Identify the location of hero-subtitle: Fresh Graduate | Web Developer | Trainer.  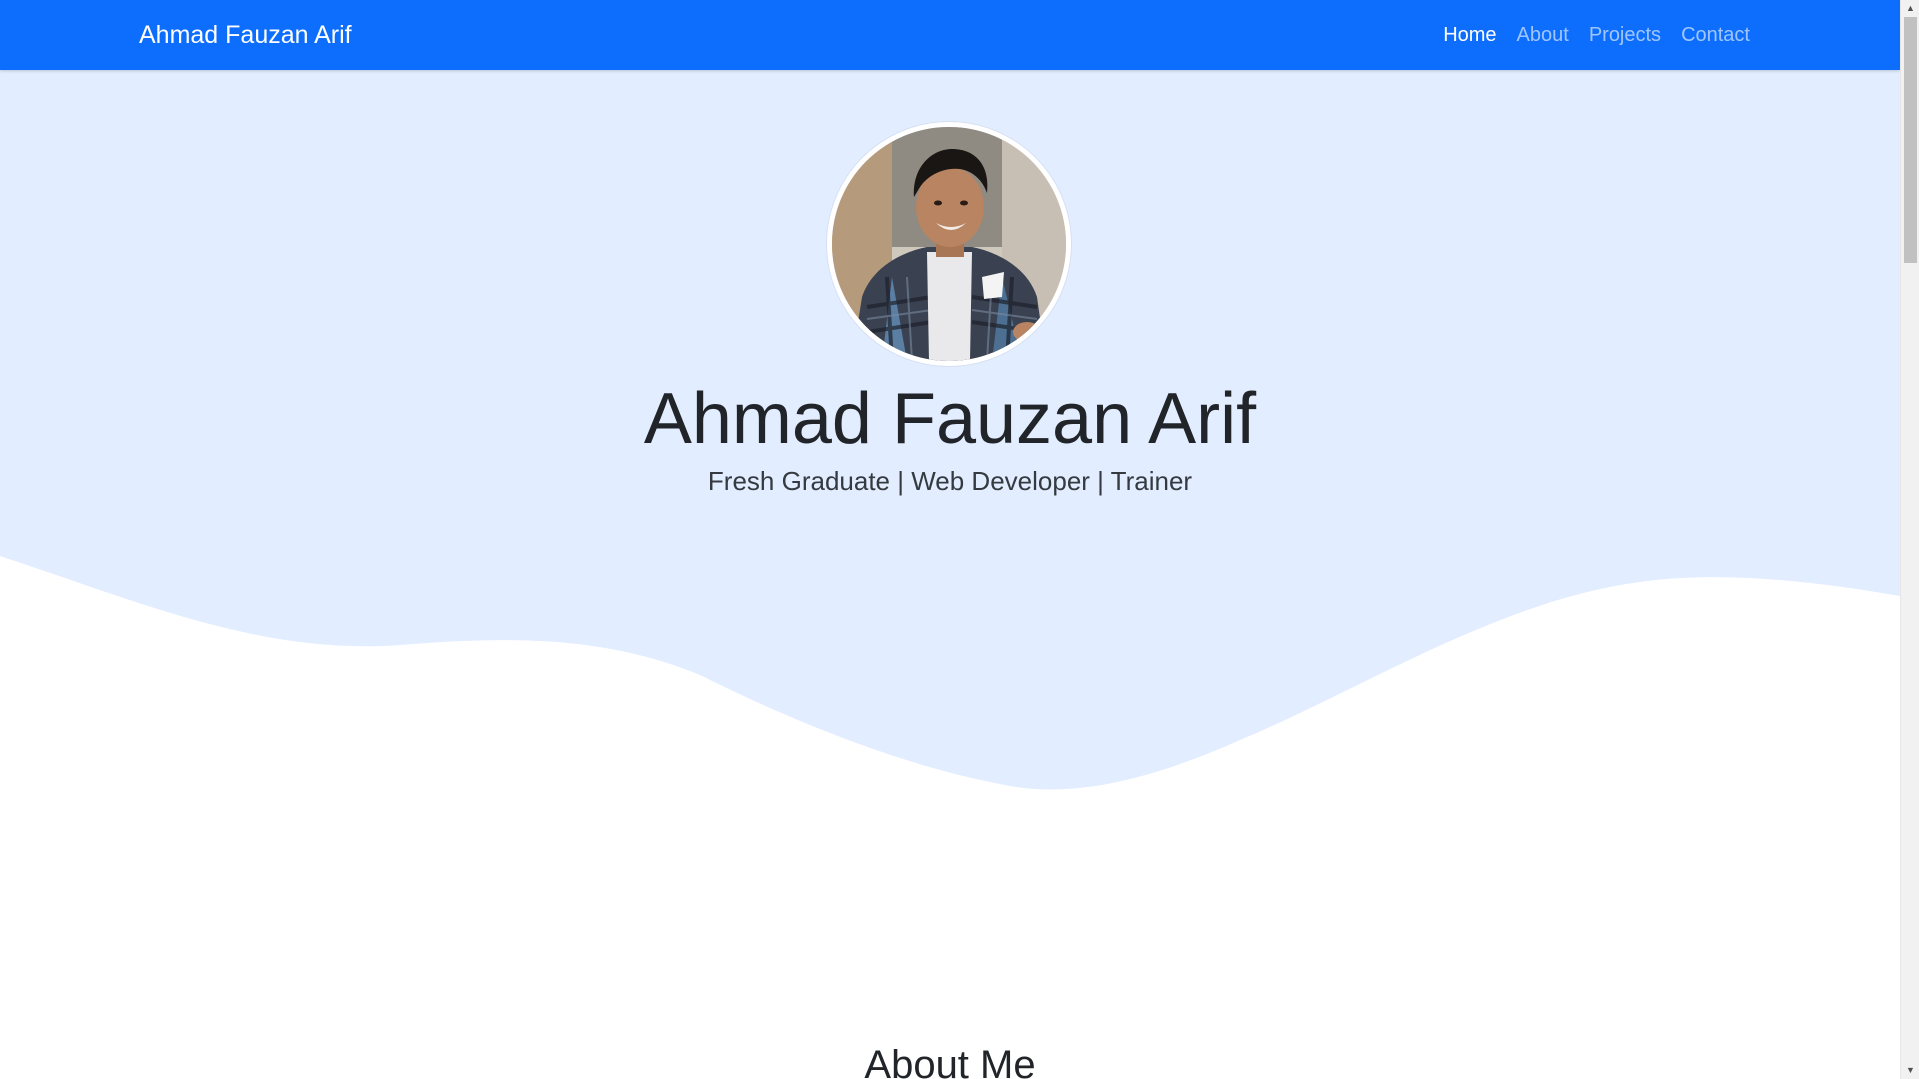
(950, 481).